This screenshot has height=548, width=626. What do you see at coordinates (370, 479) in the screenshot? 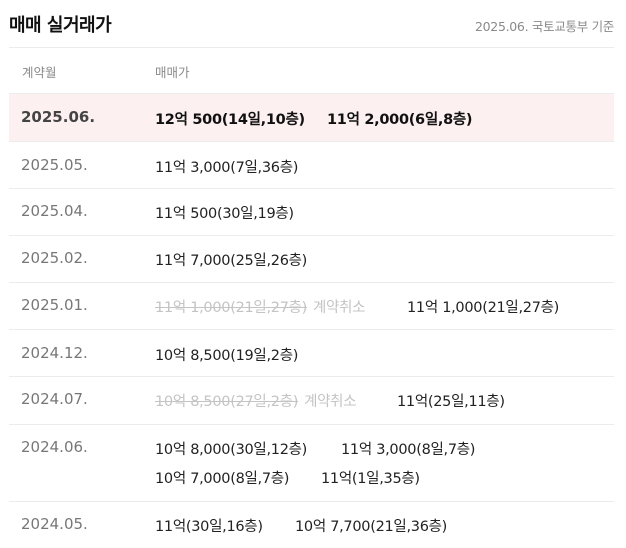
I see `deal-price: 11억(1일,35층)` at bounding box center [370, 479].